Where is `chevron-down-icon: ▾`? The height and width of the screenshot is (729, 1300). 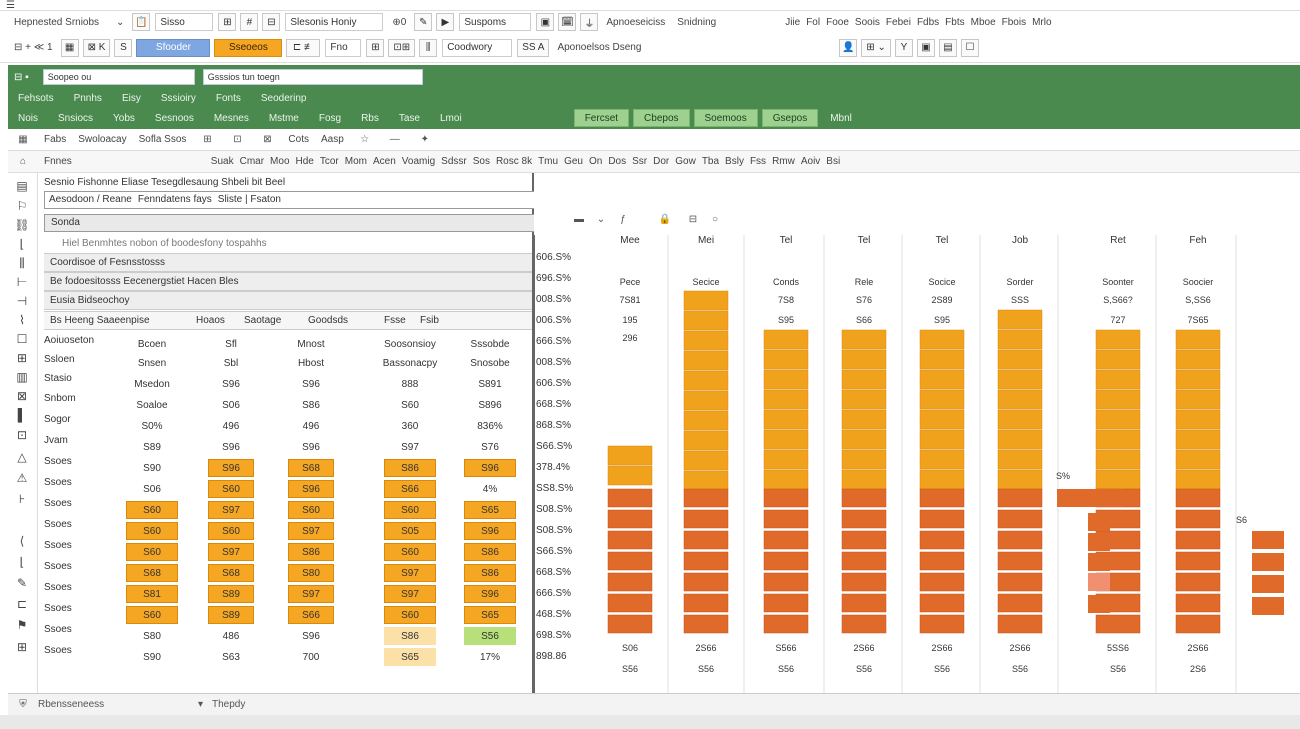 chevron-down-icon: ▾ is located at coordinates (205, 704).